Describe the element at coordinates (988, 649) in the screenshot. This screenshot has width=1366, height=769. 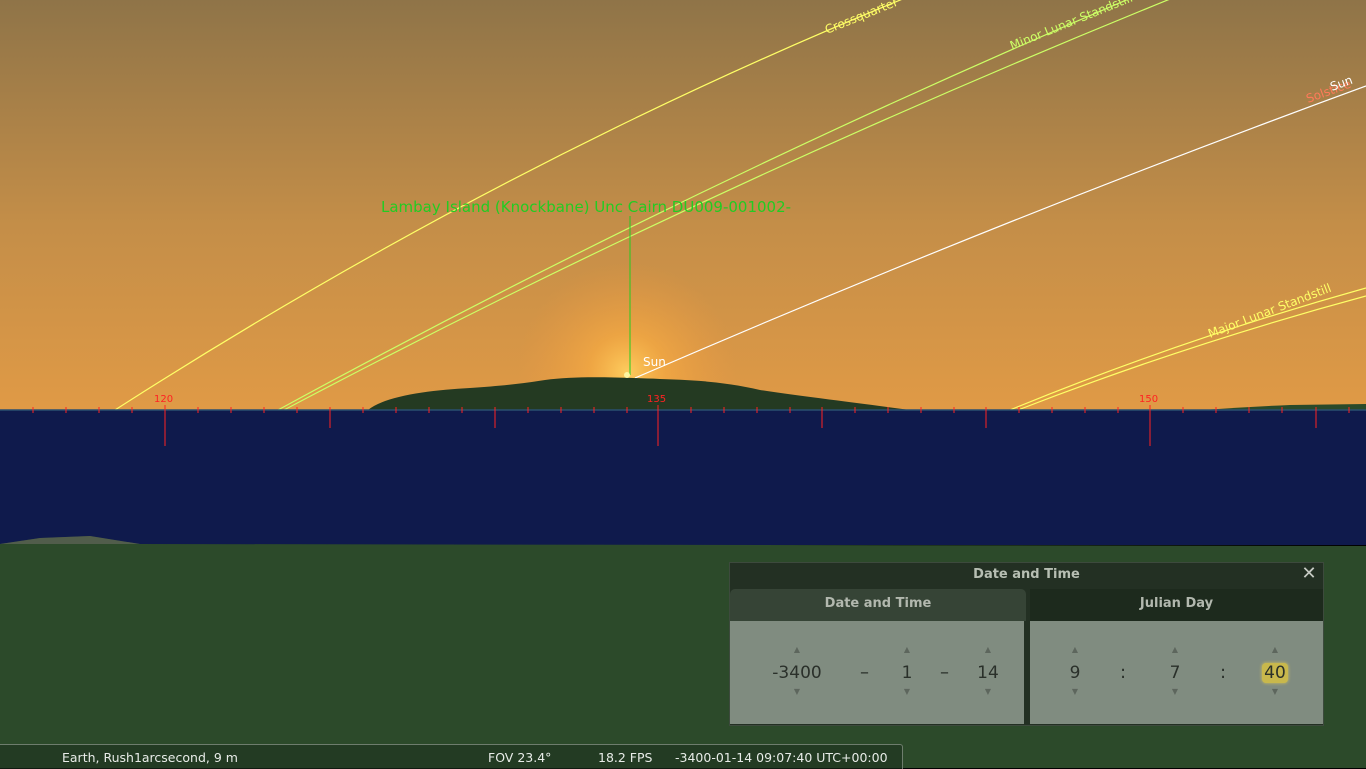
I see `day-up-icon: ▲` at that location.